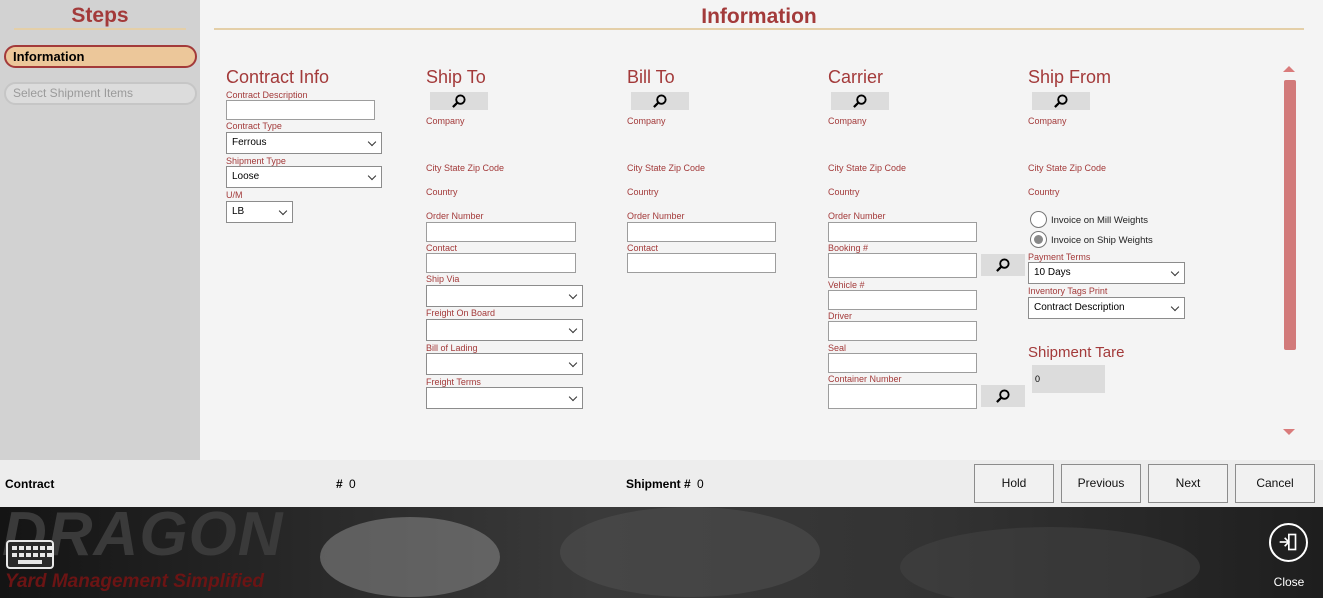 The image size is (1323, 598). Describe the element at coordinates (1188, 483) in the screenshot. I see `next-button: Next` at that location.